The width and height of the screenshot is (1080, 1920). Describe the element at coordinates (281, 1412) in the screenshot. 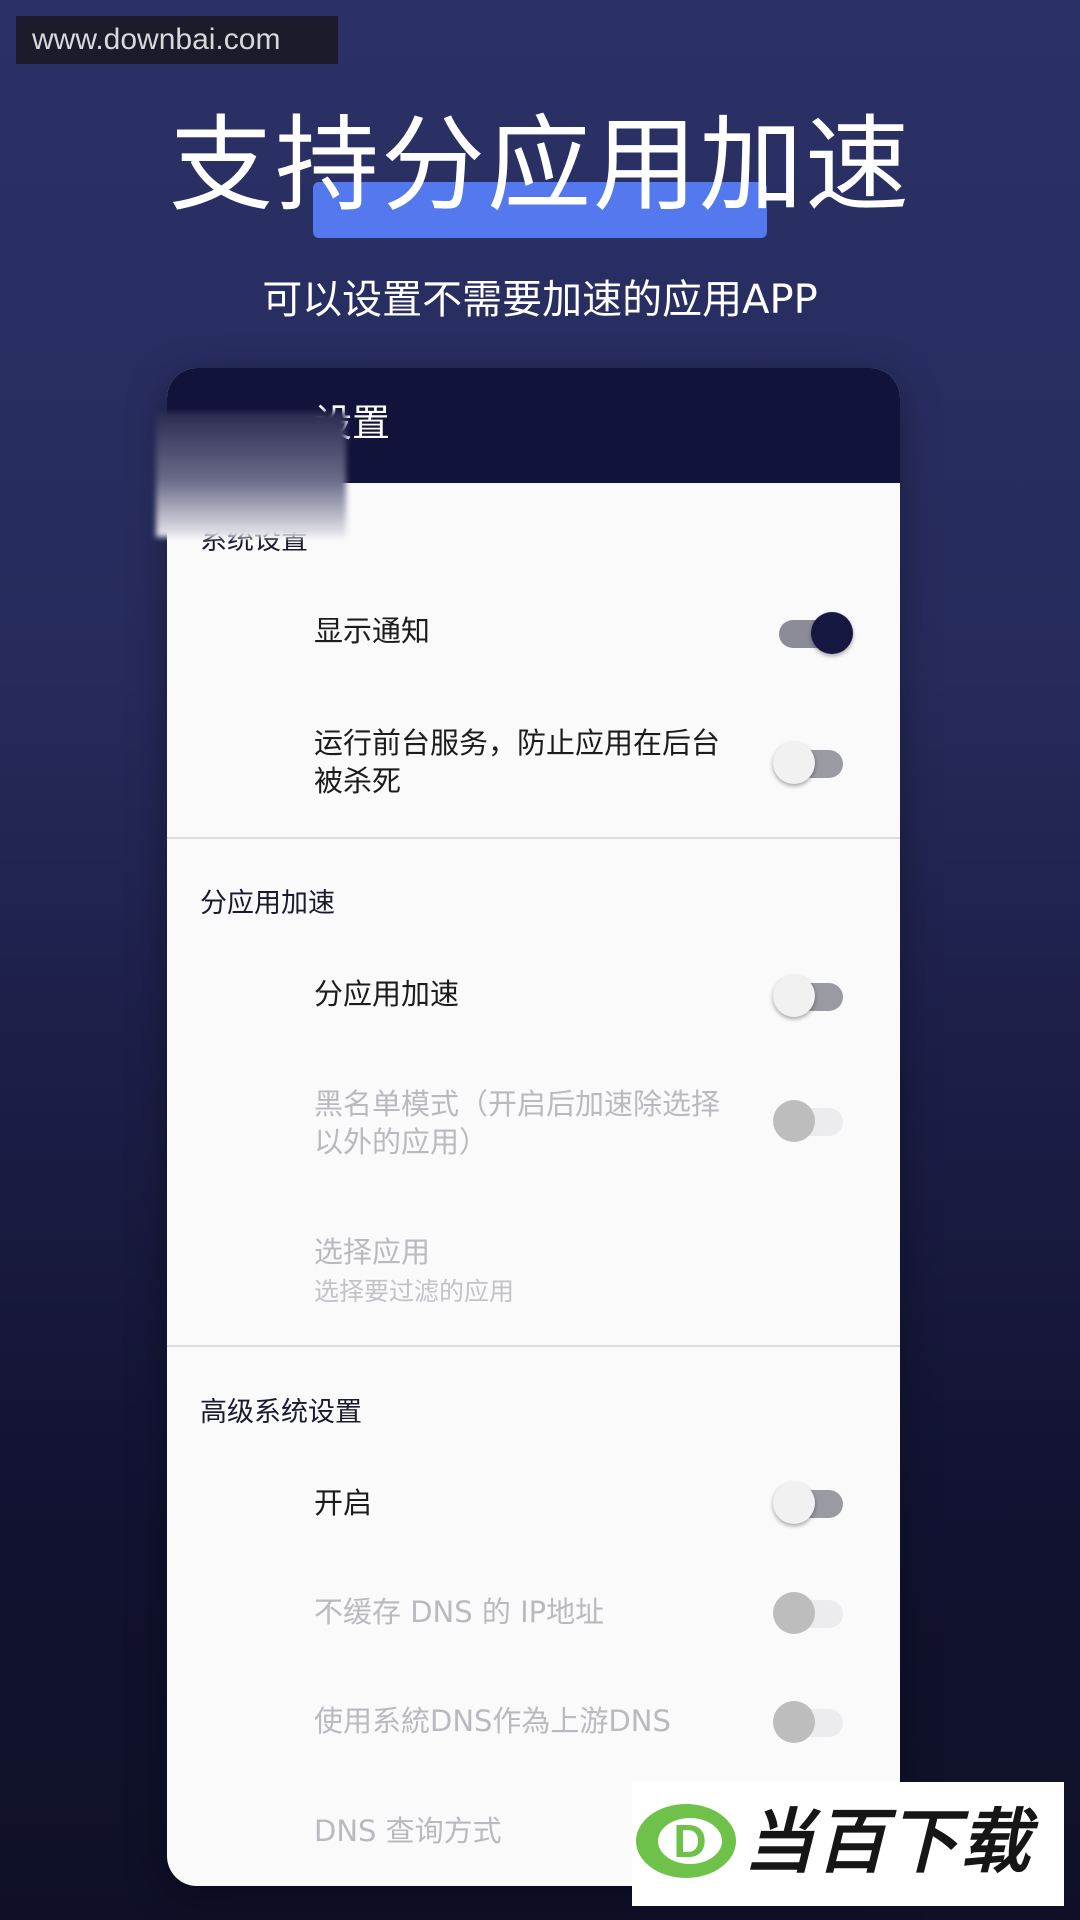

I see `section-header-advanced: 高级系统设置` at that location.